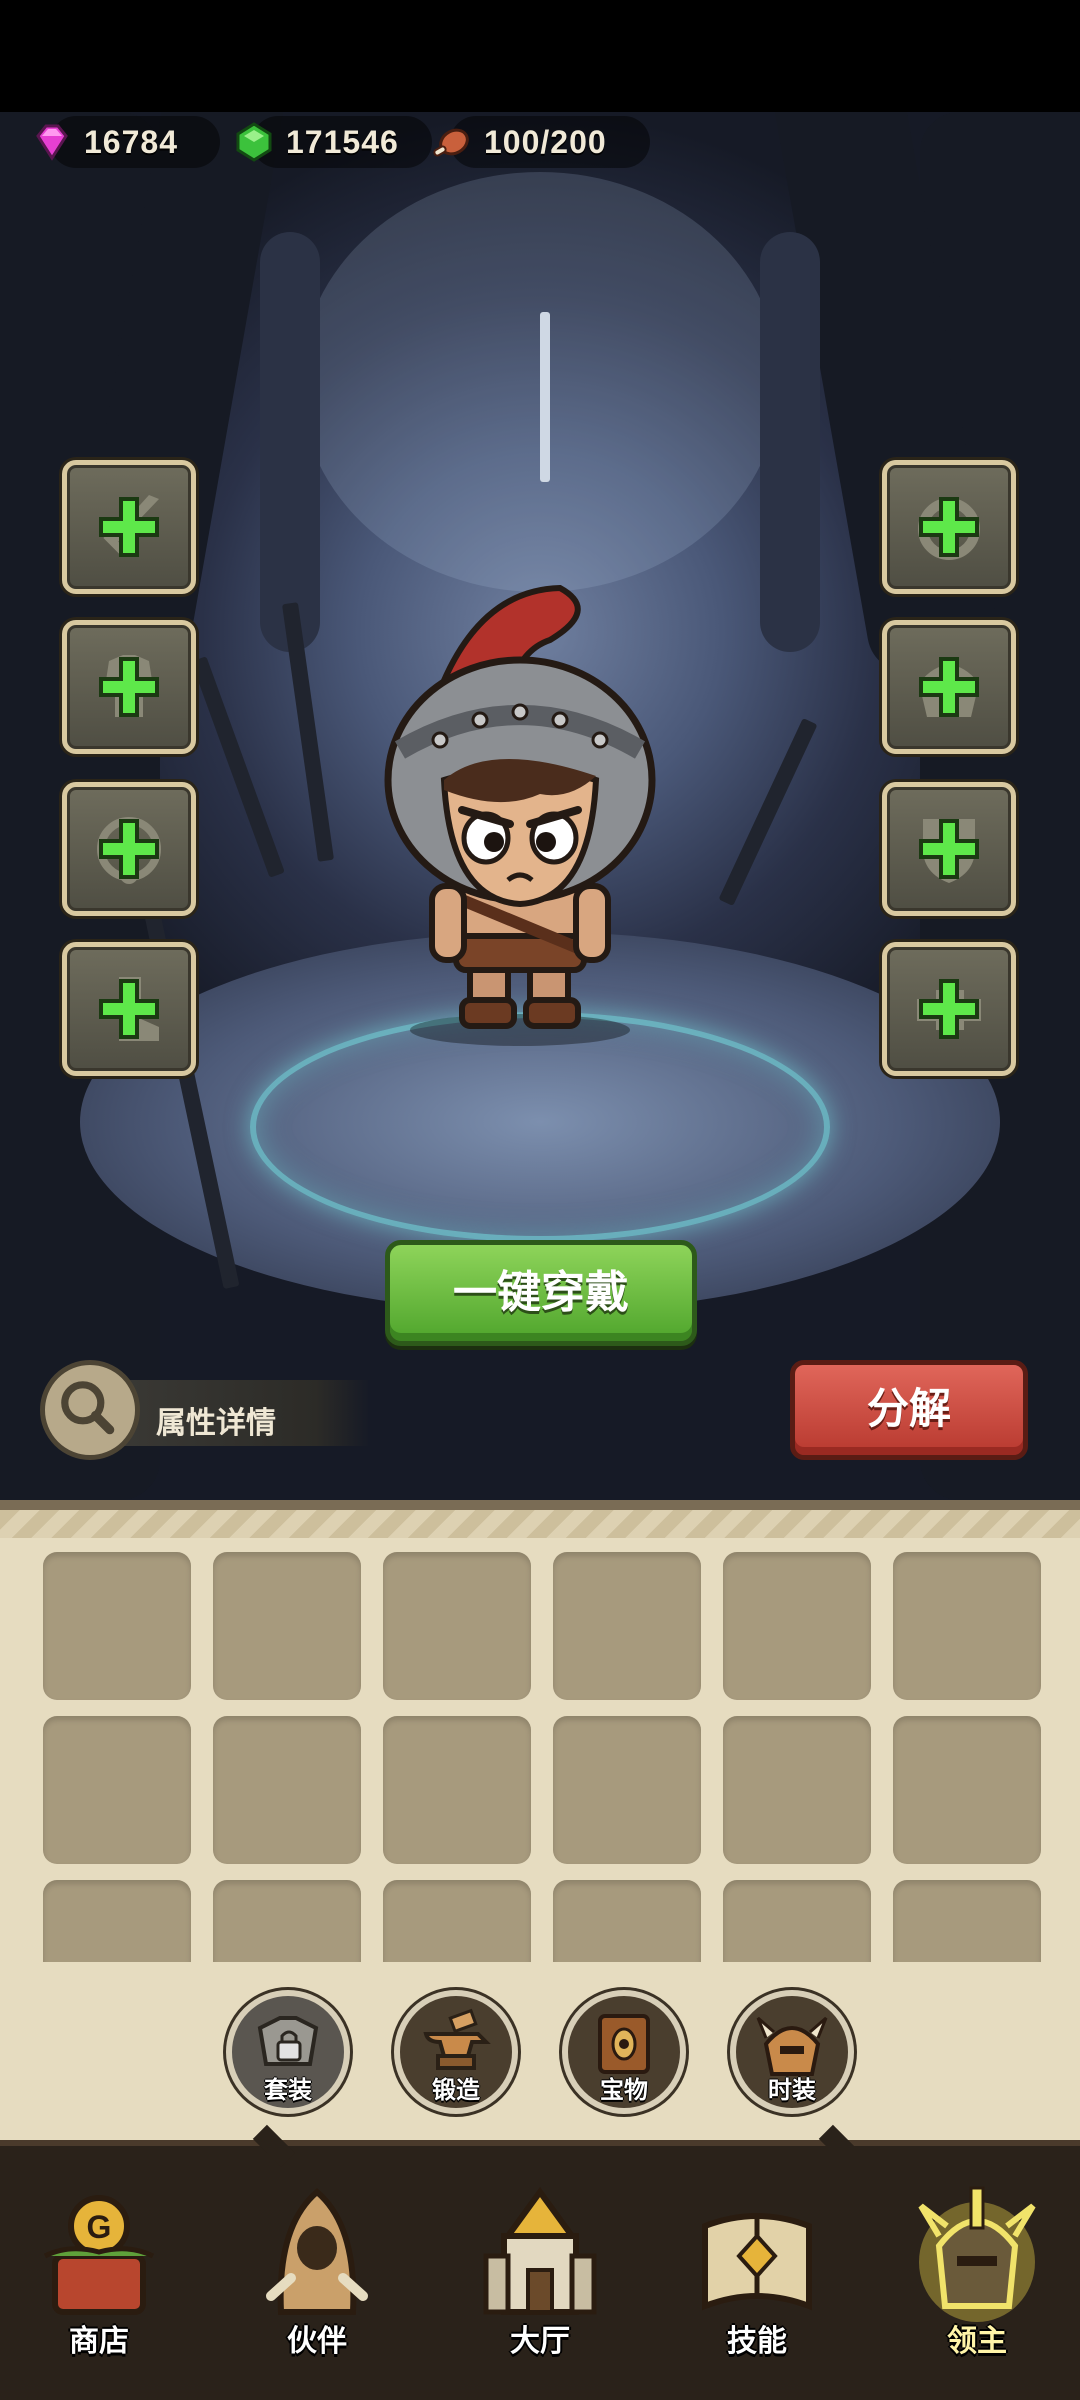 This screenshot has width=1080, height=2400. Describe the element at coordinates (52, 142) in the screenshot. I see `pink-gem-icon` at that location.